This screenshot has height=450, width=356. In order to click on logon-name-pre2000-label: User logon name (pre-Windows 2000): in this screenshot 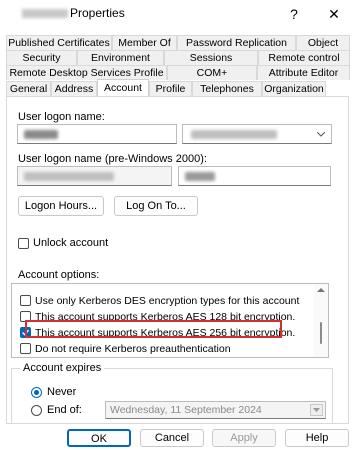, I will do `click(112, 159)`.